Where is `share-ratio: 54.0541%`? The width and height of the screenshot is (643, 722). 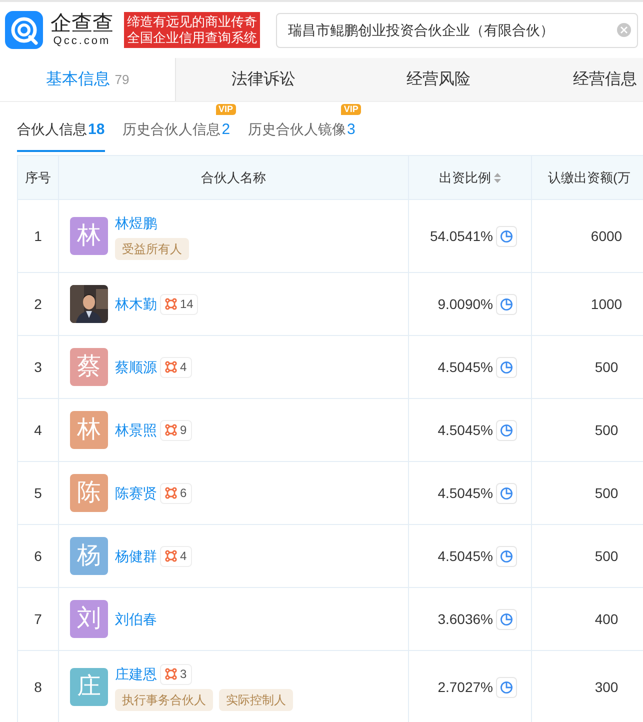
share-ratio: 54.0541% is located at coordinates (461, 236).